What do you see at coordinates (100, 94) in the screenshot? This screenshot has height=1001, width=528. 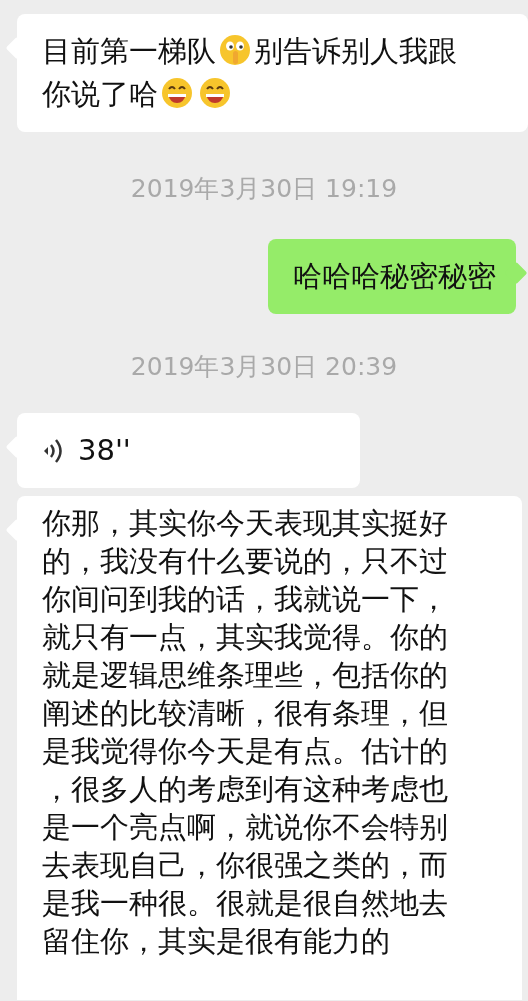 I see `message-text: 你说了哈` at bounding box center [100, 94].